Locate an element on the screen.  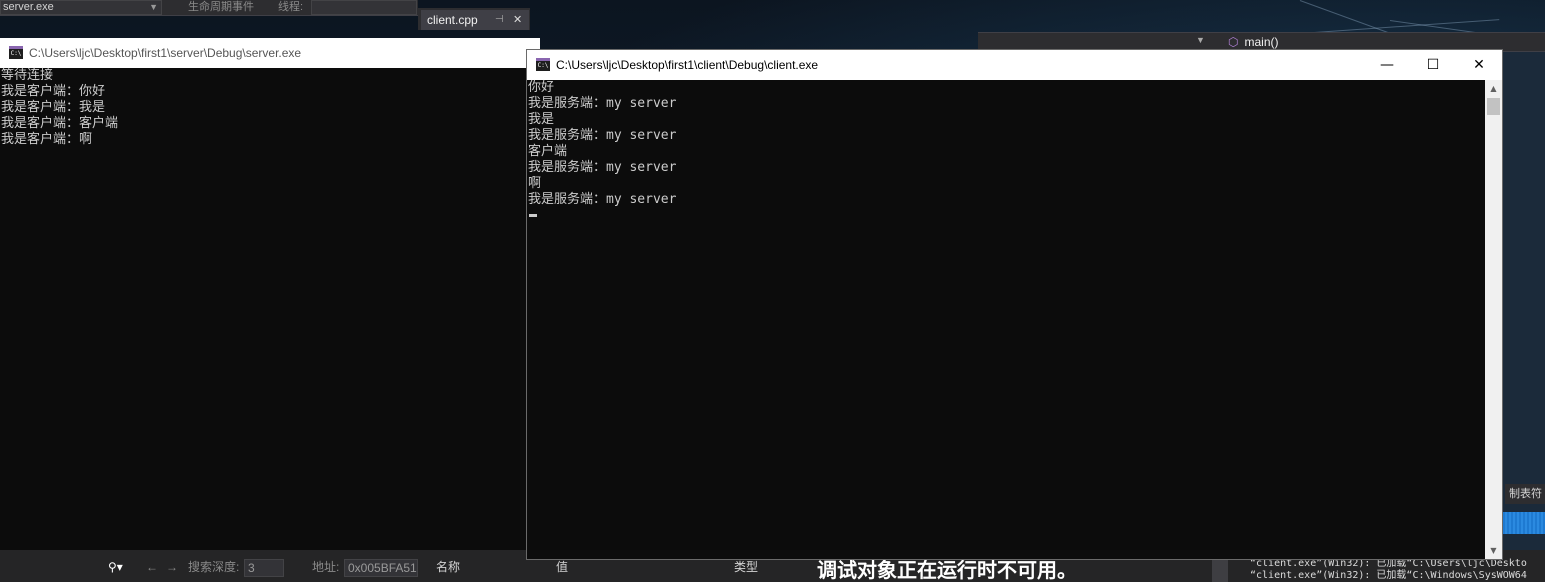
tab-client-cpp: client.cpp ⊣ ✕ is located at coordinates (475, 20).